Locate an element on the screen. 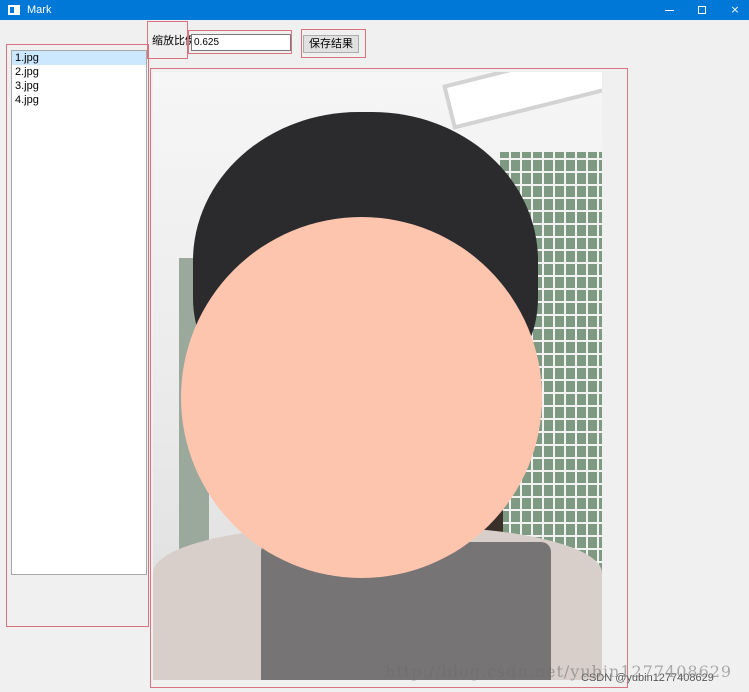  minimize-button is located at coordinates (669, 10).